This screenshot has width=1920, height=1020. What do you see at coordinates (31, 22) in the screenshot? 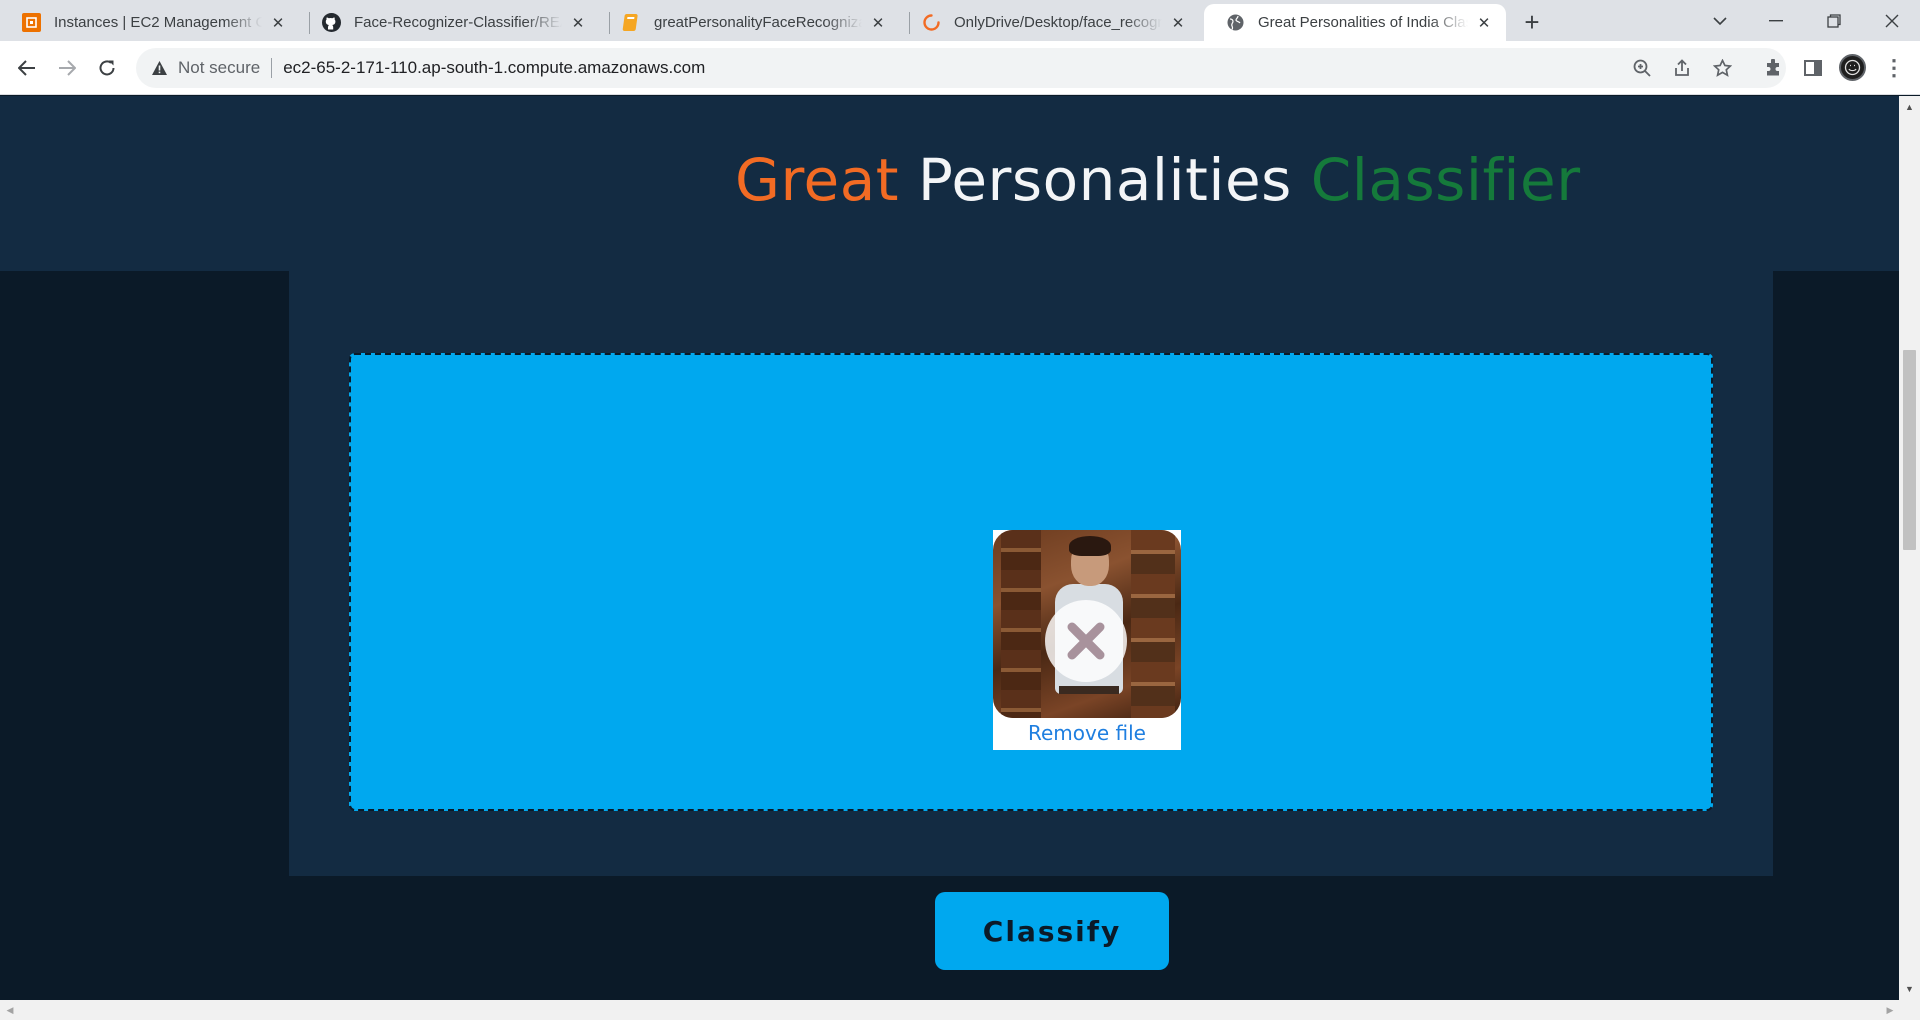
I see `aws-ec2-icon` at bounding box center [31, 22].